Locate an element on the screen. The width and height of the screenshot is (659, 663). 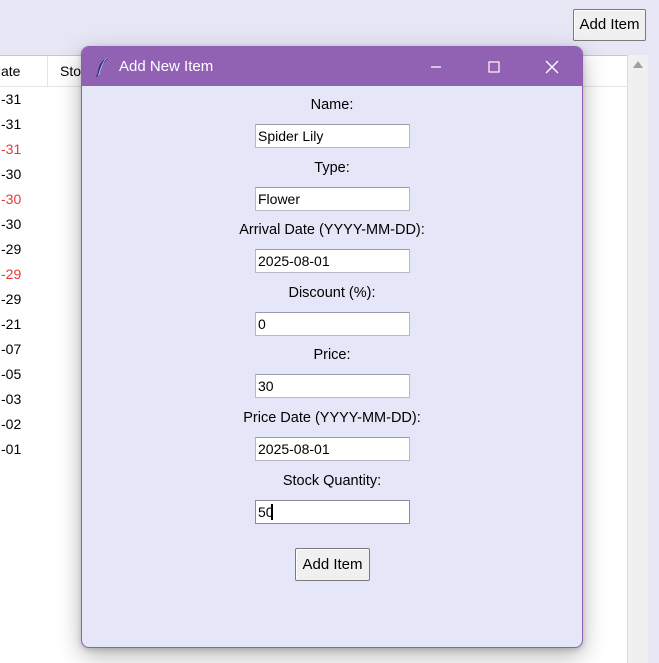
dialog-title: Add New Item is located at coordinates (166, 66).